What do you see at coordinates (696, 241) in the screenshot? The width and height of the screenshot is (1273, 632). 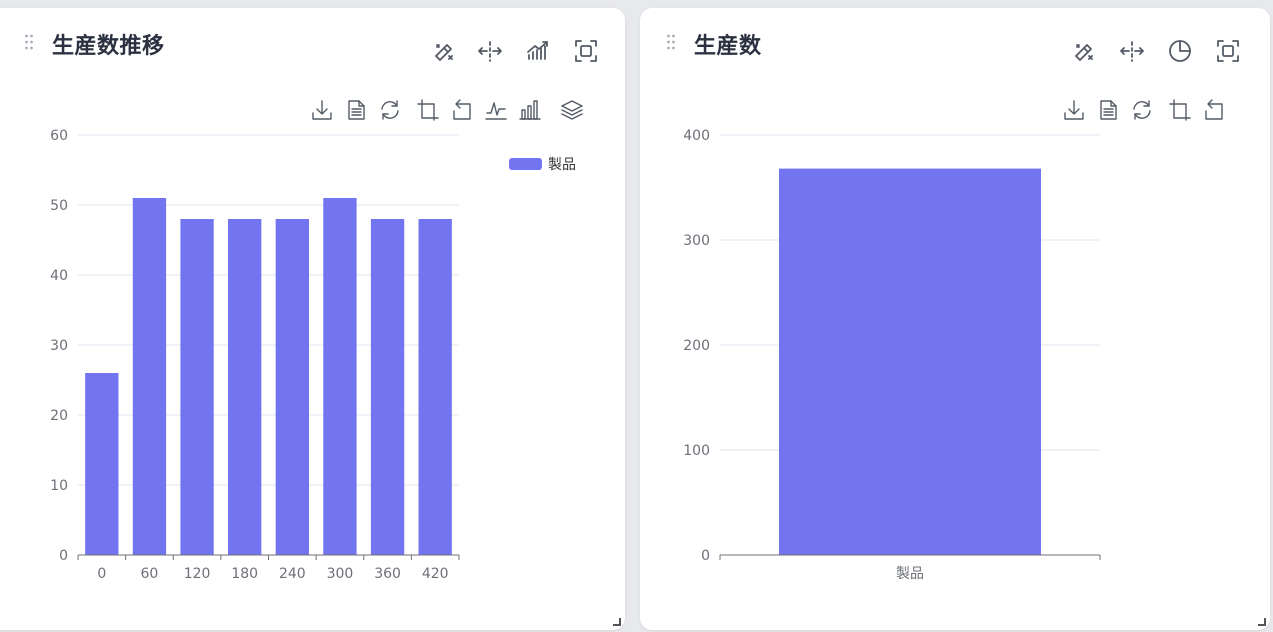 I see `y-tick-label: 300` at bounding box center [696, 241].